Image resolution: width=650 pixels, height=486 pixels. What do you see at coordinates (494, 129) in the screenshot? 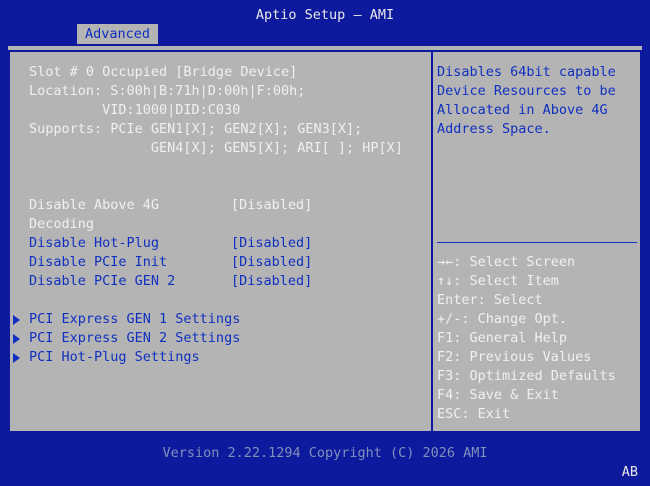
I see `help-text-line: Address Space.` at bounding box center [494, 129].